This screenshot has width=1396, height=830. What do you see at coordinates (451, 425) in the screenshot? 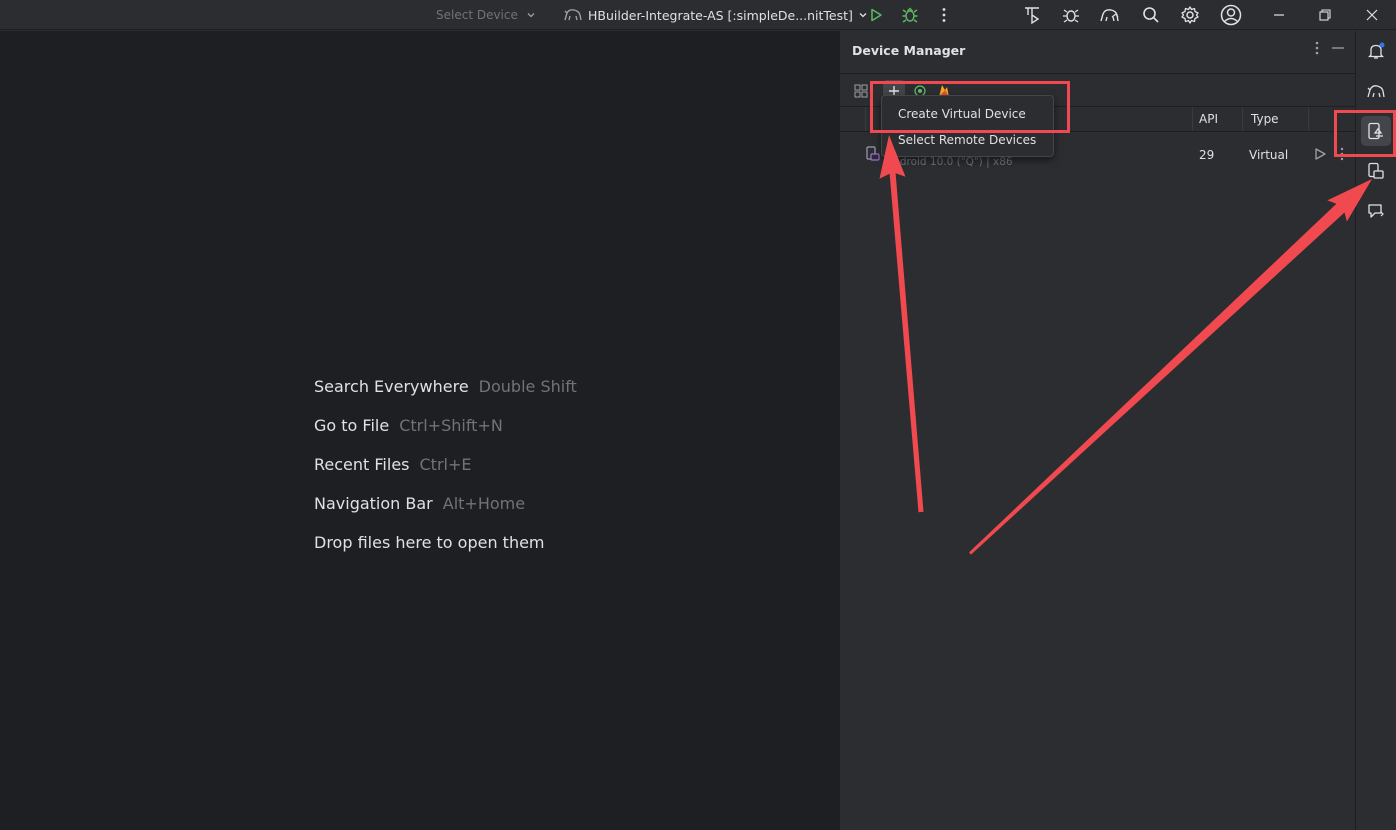
I see `hint-shortcut: Ctrl+Shift+N` at bounding box center [451, 425].